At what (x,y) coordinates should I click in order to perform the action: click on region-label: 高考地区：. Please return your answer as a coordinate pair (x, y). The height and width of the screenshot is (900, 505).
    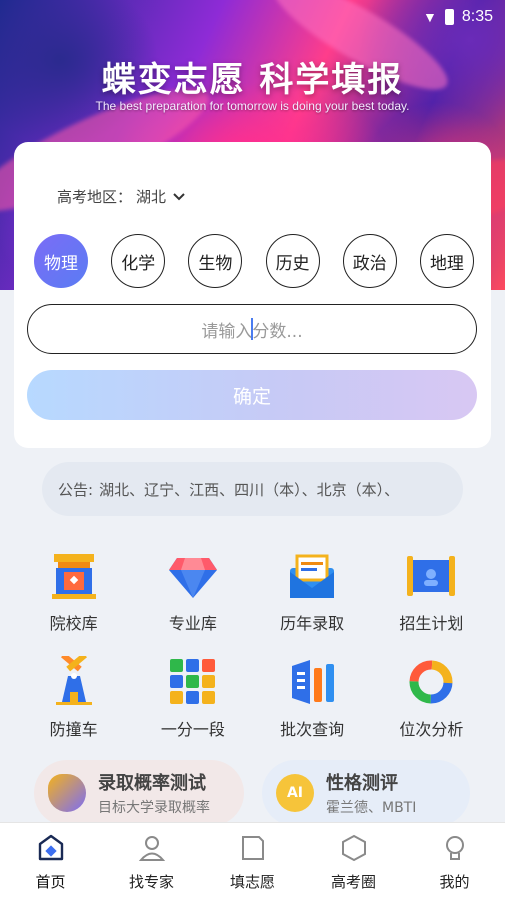
    Looking at the image, I should click on (95, 197).